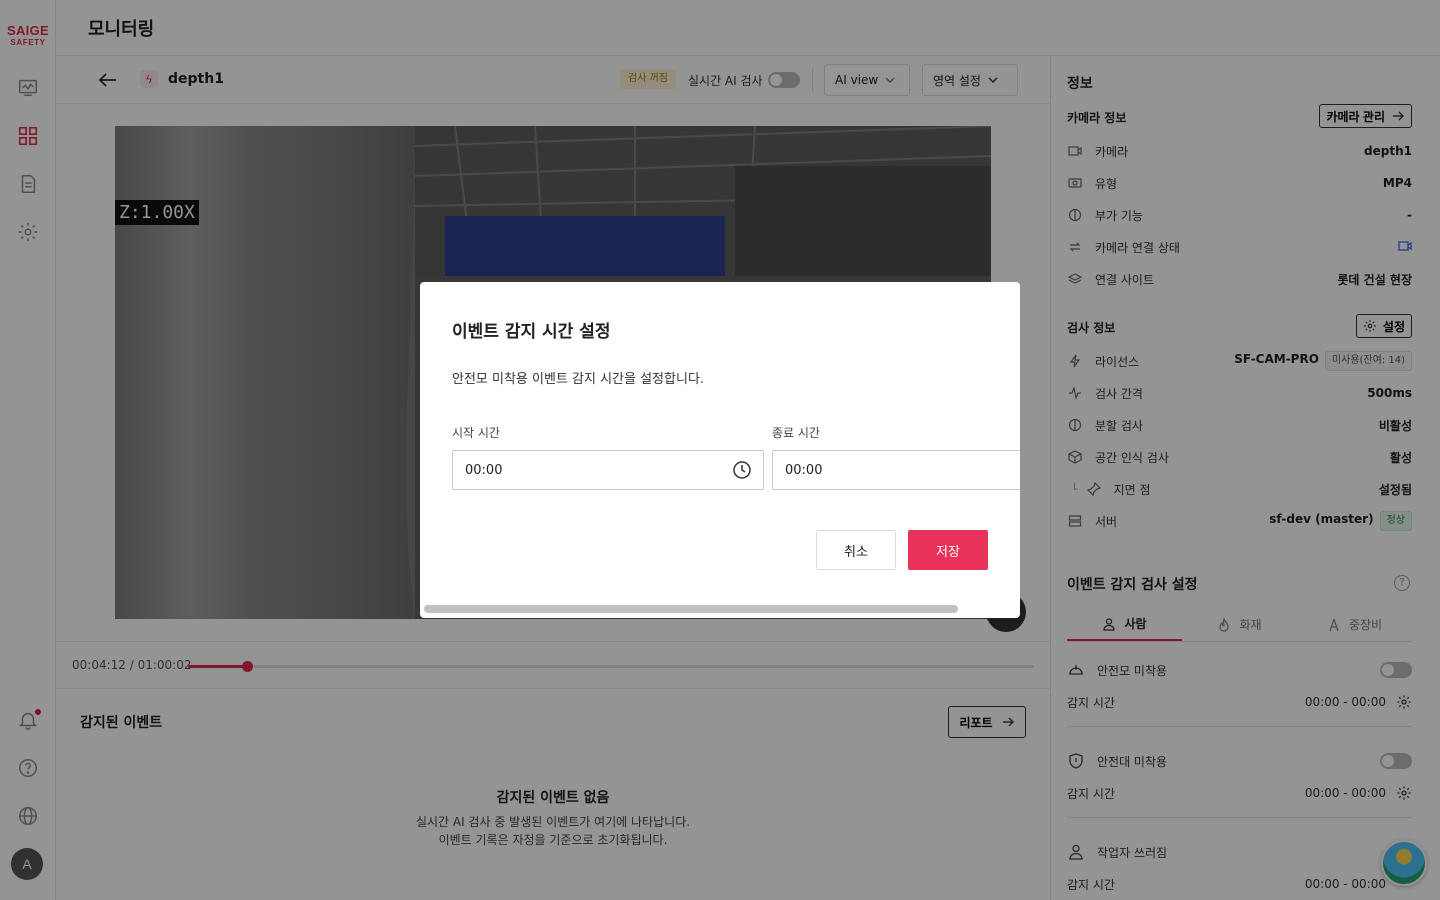 The height and width of the screenshot is (900, 1440). Describe the element at coordinates (856, 550) in the screenshot. I see `cancel-button: 취소` at that location.